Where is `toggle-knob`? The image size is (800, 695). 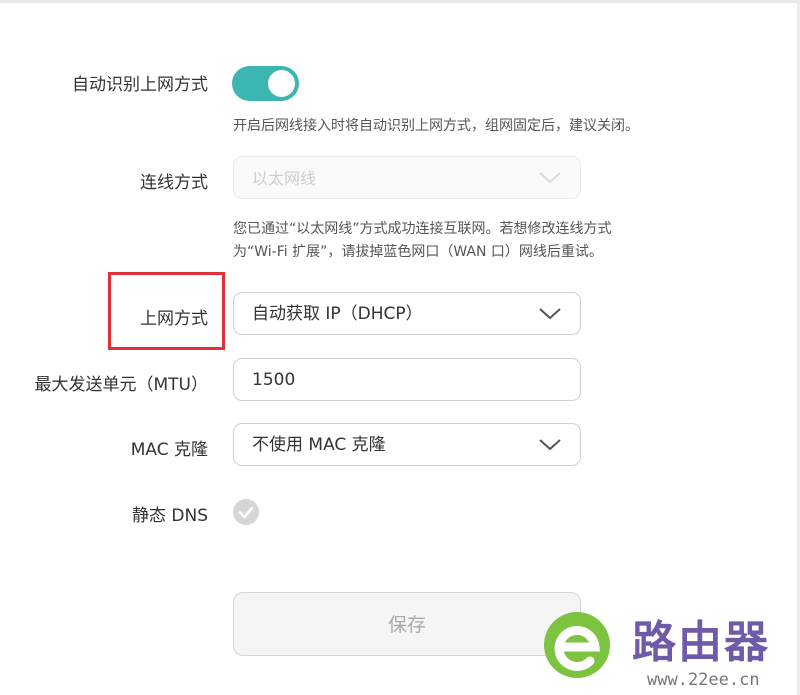
toggle-knob is located at coordinates (281, 83).